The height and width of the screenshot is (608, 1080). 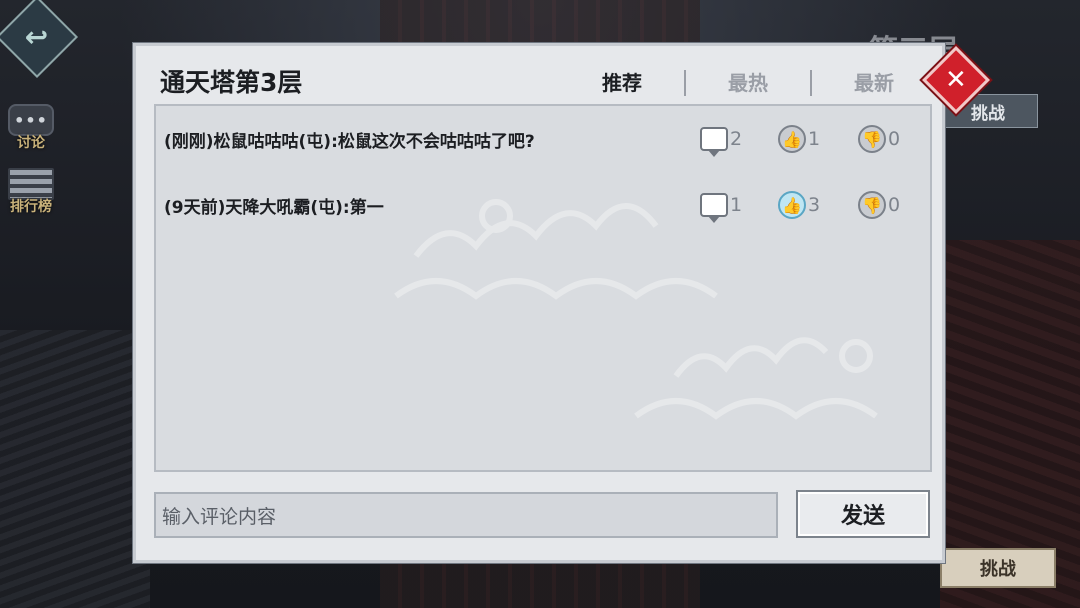 I want to click on reply-count: 2, so click(x=721, y=142).